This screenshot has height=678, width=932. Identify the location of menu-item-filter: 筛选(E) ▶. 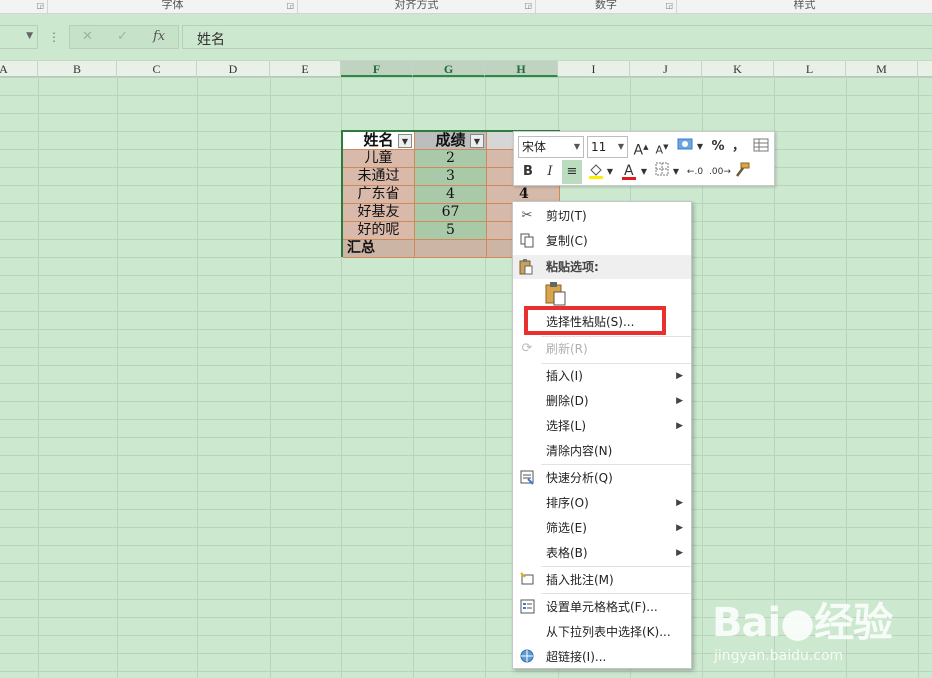
(602, 528).